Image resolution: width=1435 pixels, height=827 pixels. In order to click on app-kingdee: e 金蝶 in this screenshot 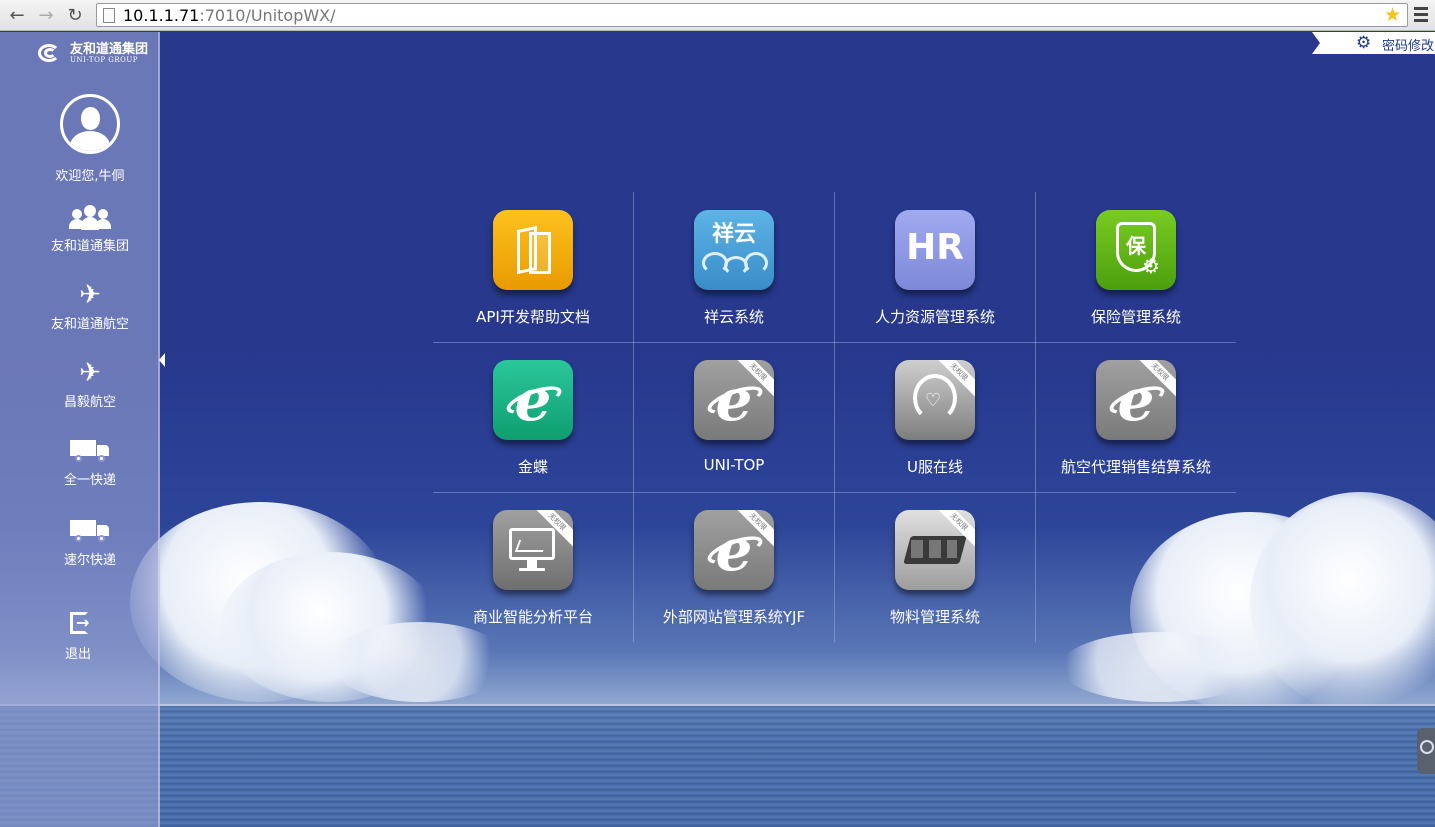, I will do `click(533, 417)`.